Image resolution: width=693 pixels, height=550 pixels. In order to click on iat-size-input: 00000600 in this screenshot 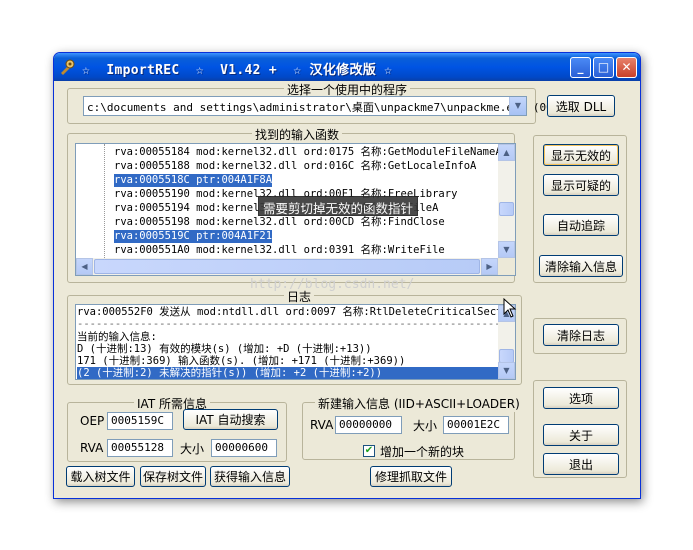, I will do `click(244, 448)`.